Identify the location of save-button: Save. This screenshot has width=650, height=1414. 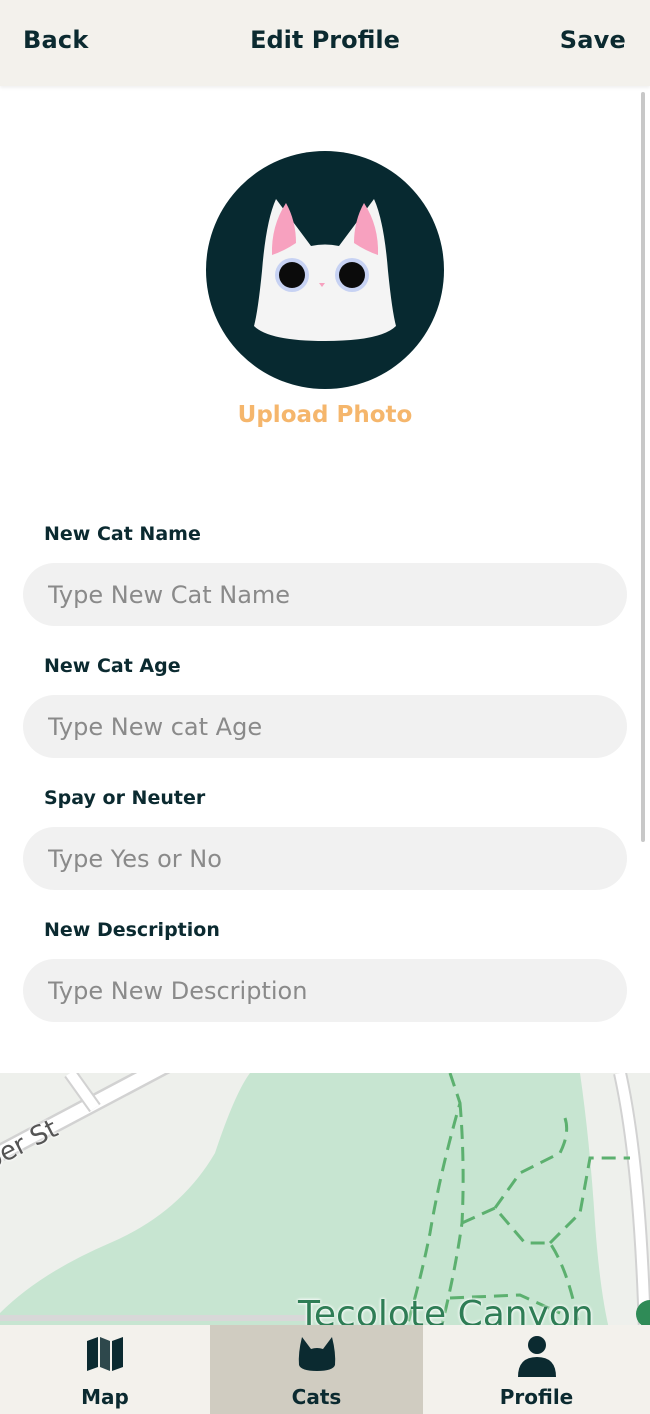
(593, 40).